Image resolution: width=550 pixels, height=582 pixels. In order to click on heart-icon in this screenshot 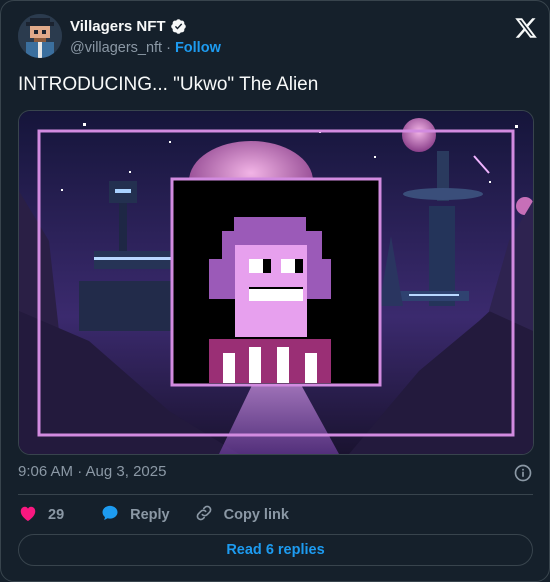, I will do `click(28, 515)`.